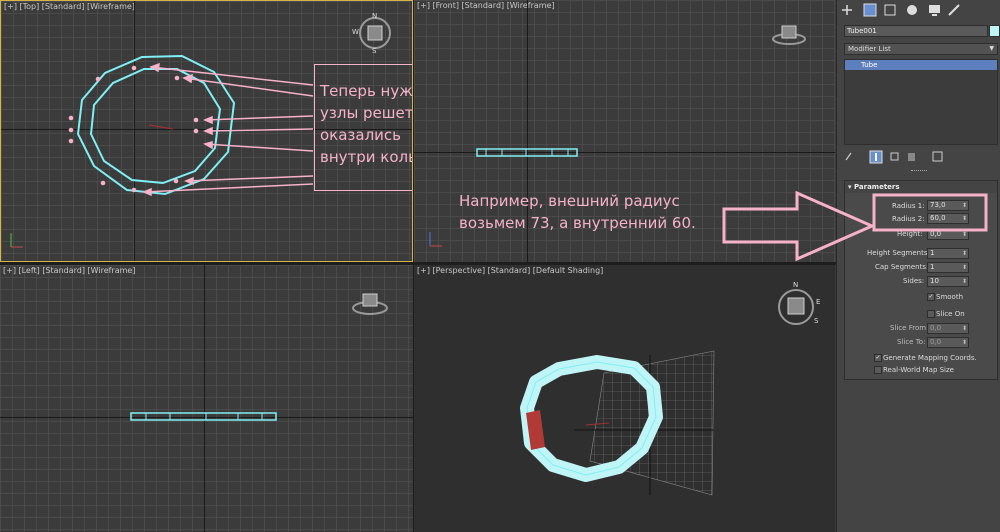 Image resolution: width=1000 pixels, height=532 pixels. Describe the element at coordinates (948, 205) in the screenshot. I see `radius1-spinner: 73,0 ⬍` at that location.